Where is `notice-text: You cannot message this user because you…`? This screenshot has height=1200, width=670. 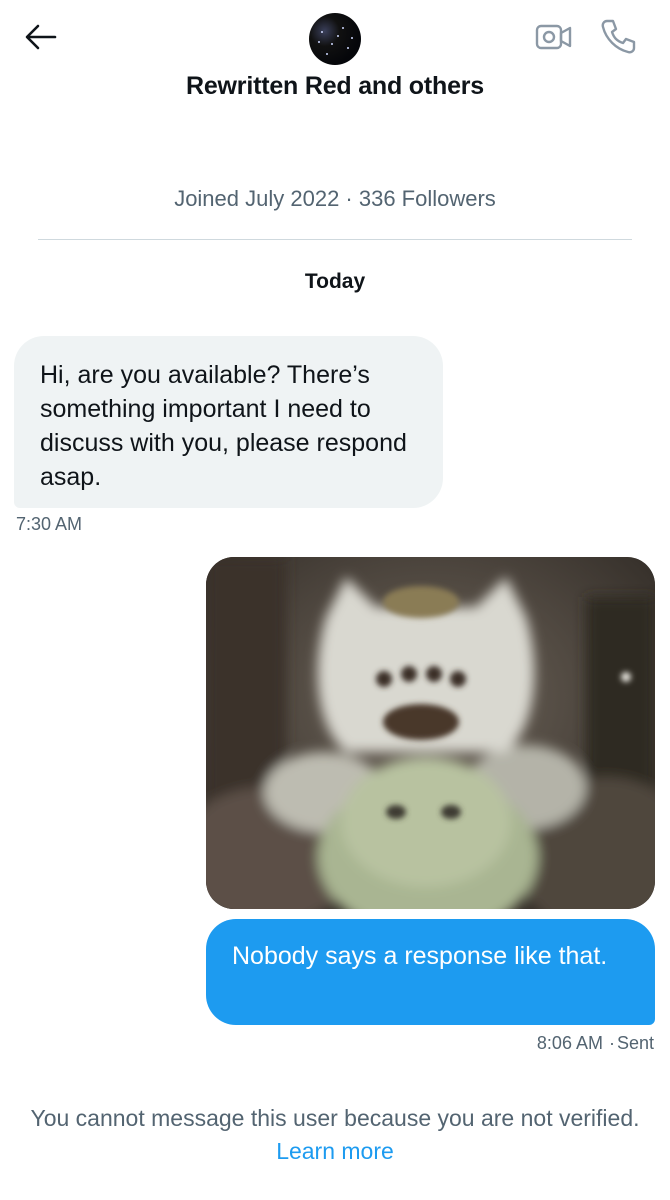
notice-text: You cannot message this user because you… is located at coordinates (335, 1118).